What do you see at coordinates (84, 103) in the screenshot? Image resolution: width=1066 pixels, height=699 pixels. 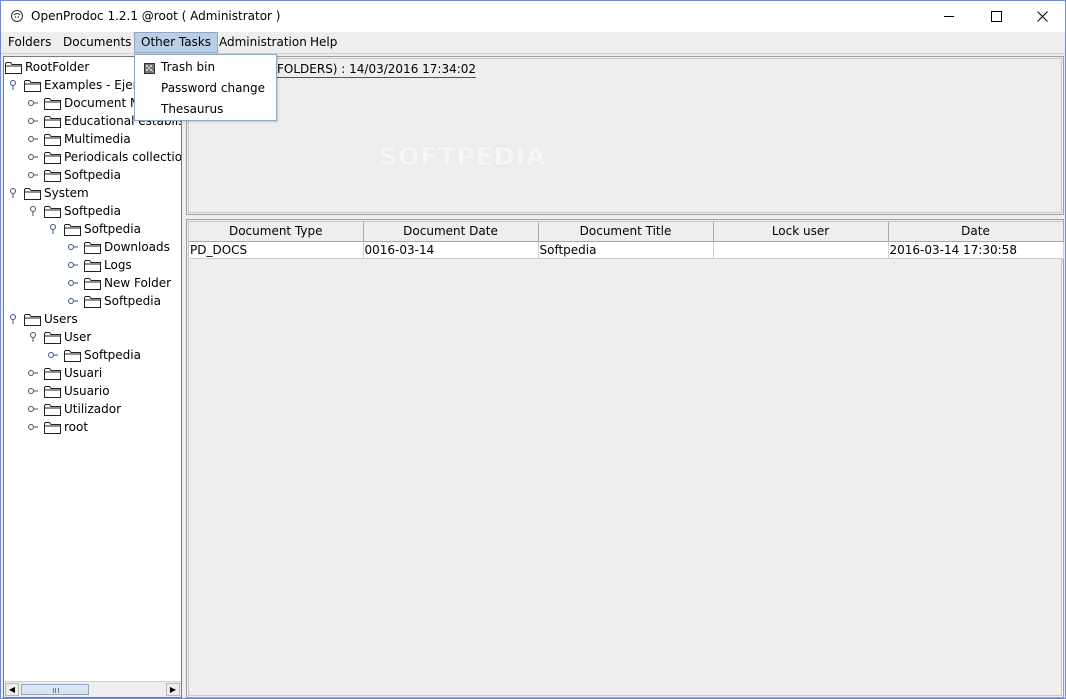 I see `tree-node: Document M` at bounding box center [84, 103].